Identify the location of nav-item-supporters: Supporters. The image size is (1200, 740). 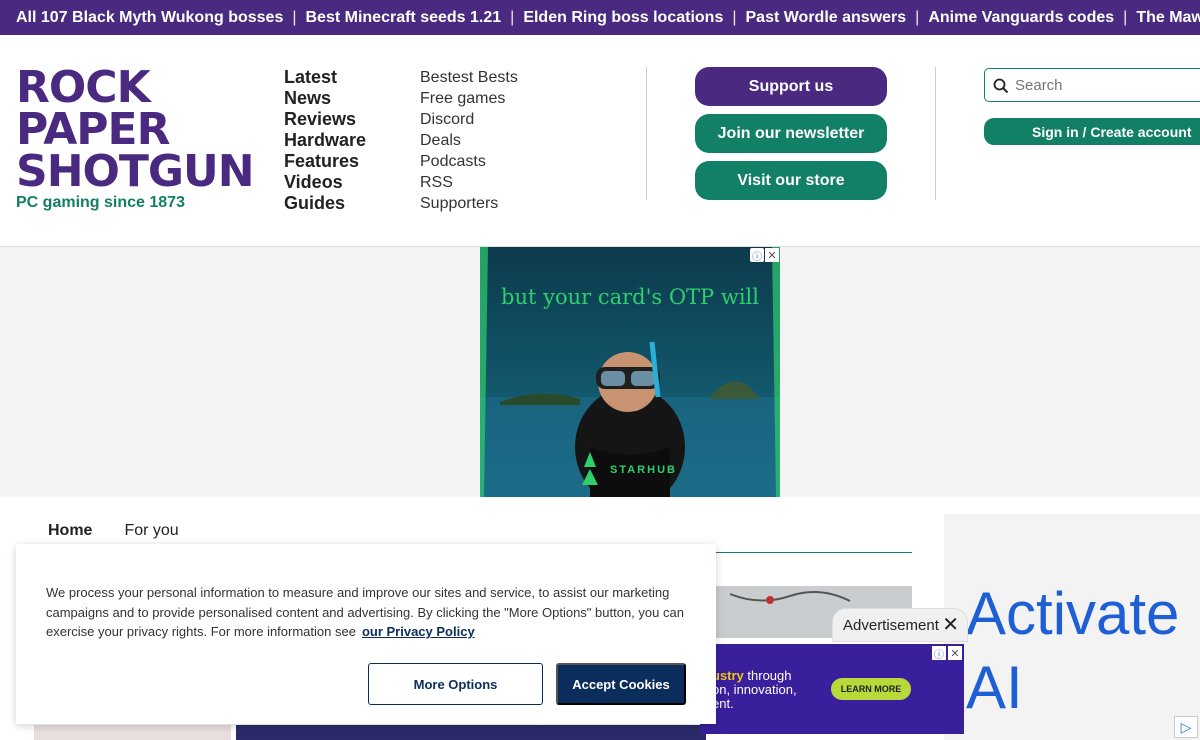
(469, 203).